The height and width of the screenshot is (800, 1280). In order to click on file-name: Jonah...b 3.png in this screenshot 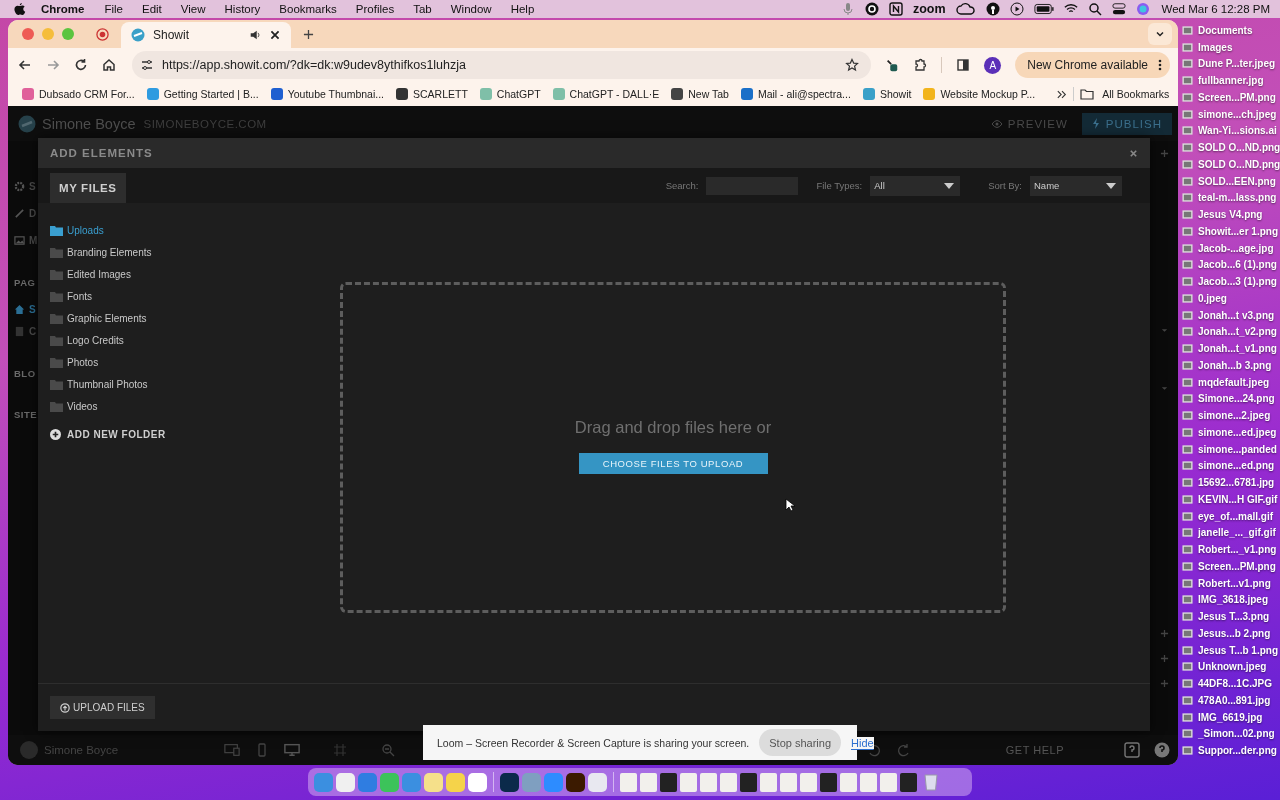, I will do `click(1235, 365)`.